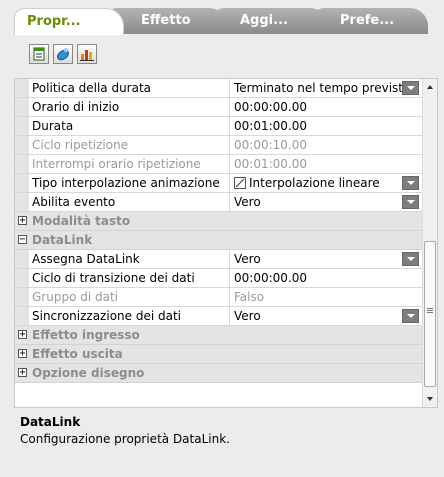 The height and width of the screenshot is (477, 444). Describe the element at coordinates (126, 183) in the screenshot. I see `property-name: Tipo interpolazione animazione` at that location.